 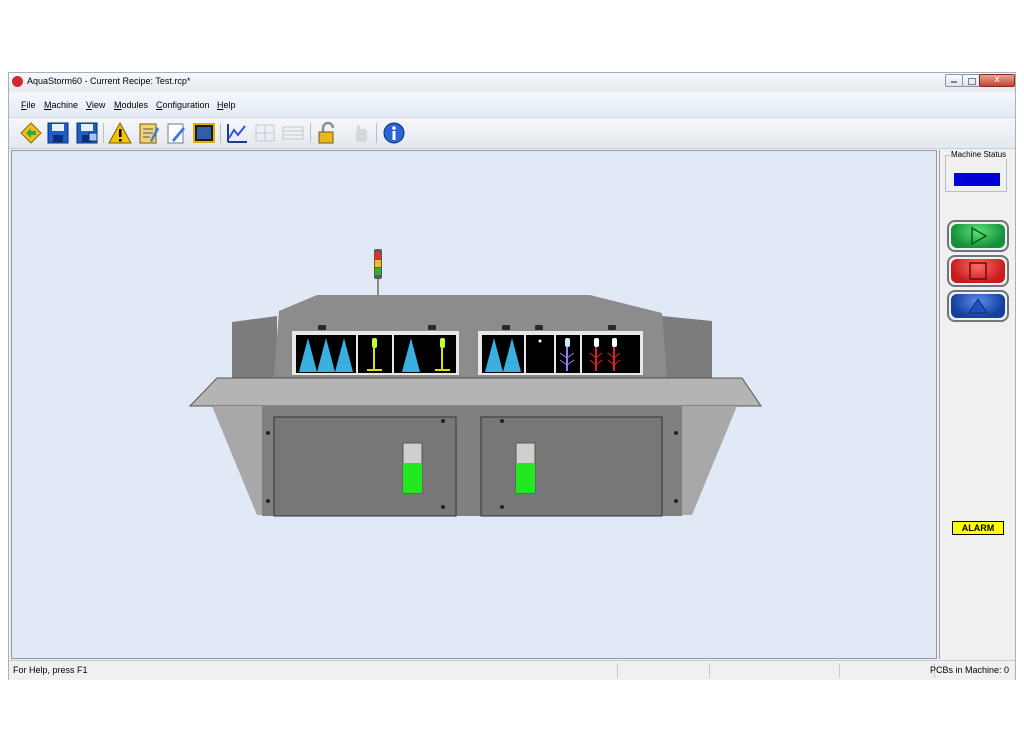 I want to click on machine-status-value: Manual, so click(x=977, y=179).